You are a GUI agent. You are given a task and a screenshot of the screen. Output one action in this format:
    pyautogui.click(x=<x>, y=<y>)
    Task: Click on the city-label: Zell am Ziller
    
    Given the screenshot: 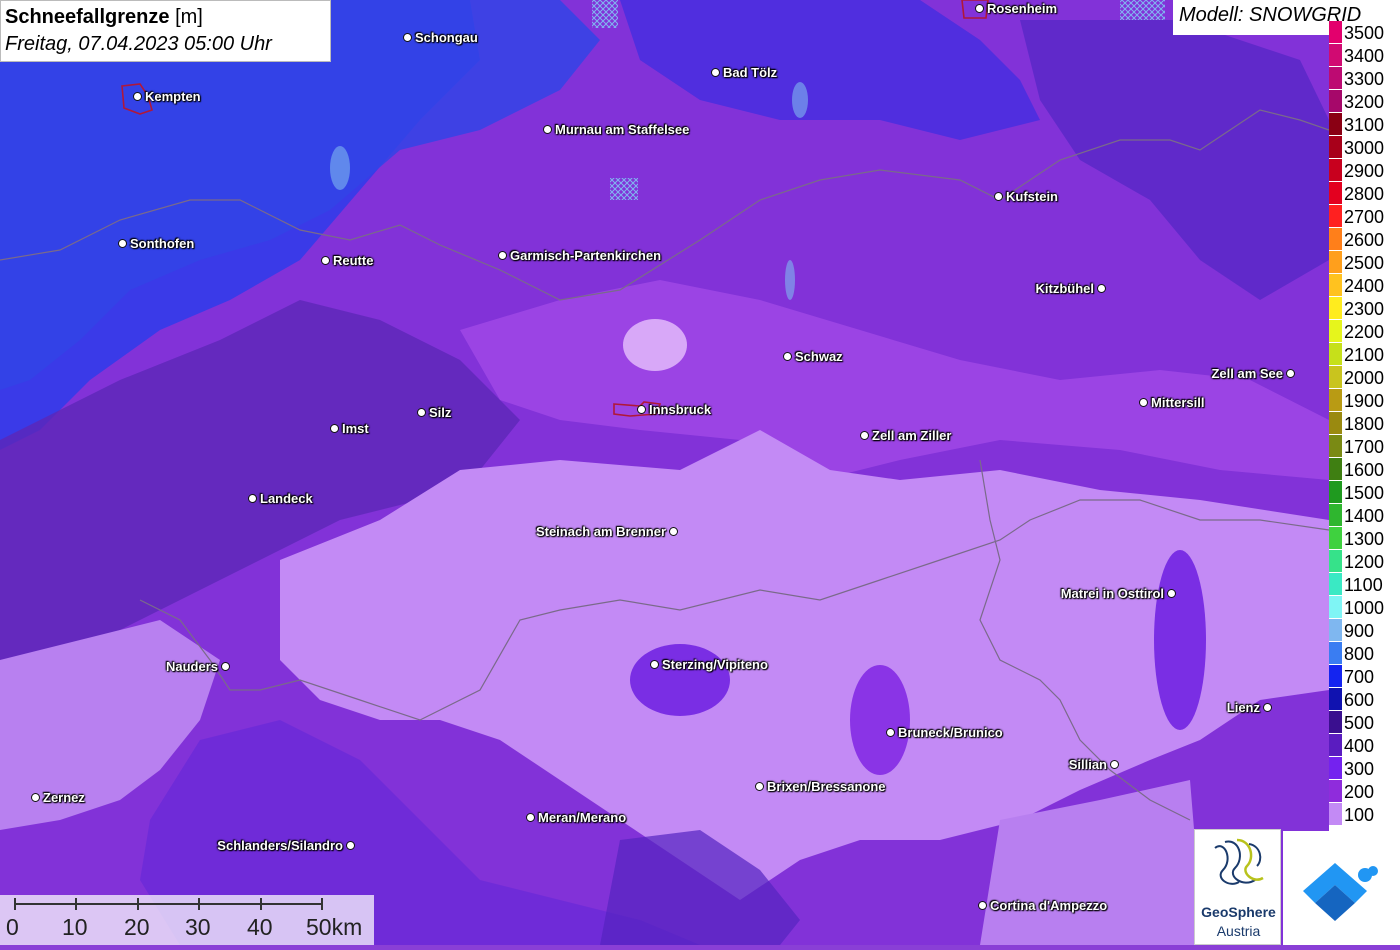 What is the action you would take?
    pyautogui.click(x=905, y=436)
    